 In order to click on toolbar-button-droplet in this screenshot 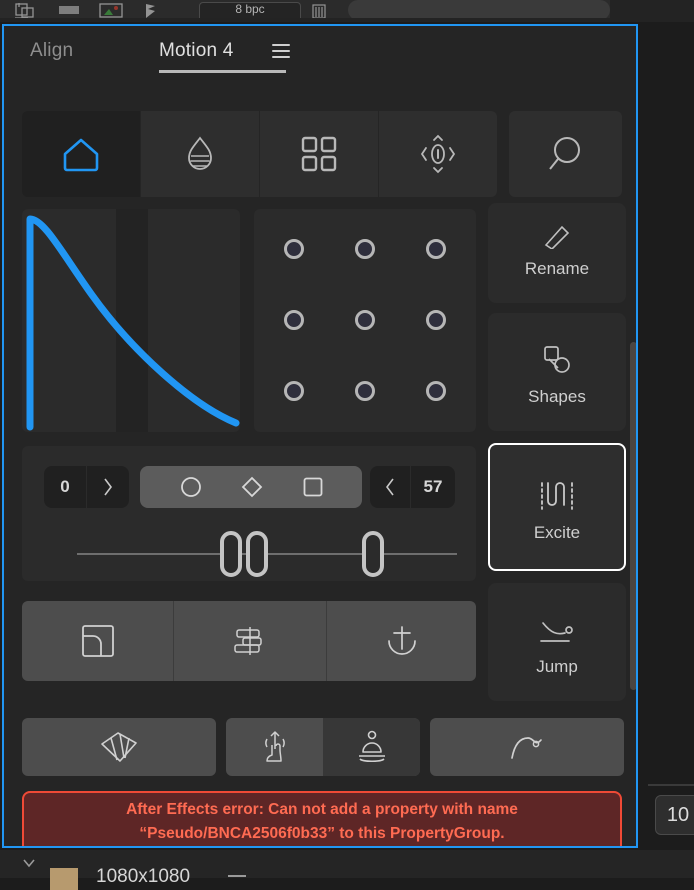, I will do `click(200, 154)`.